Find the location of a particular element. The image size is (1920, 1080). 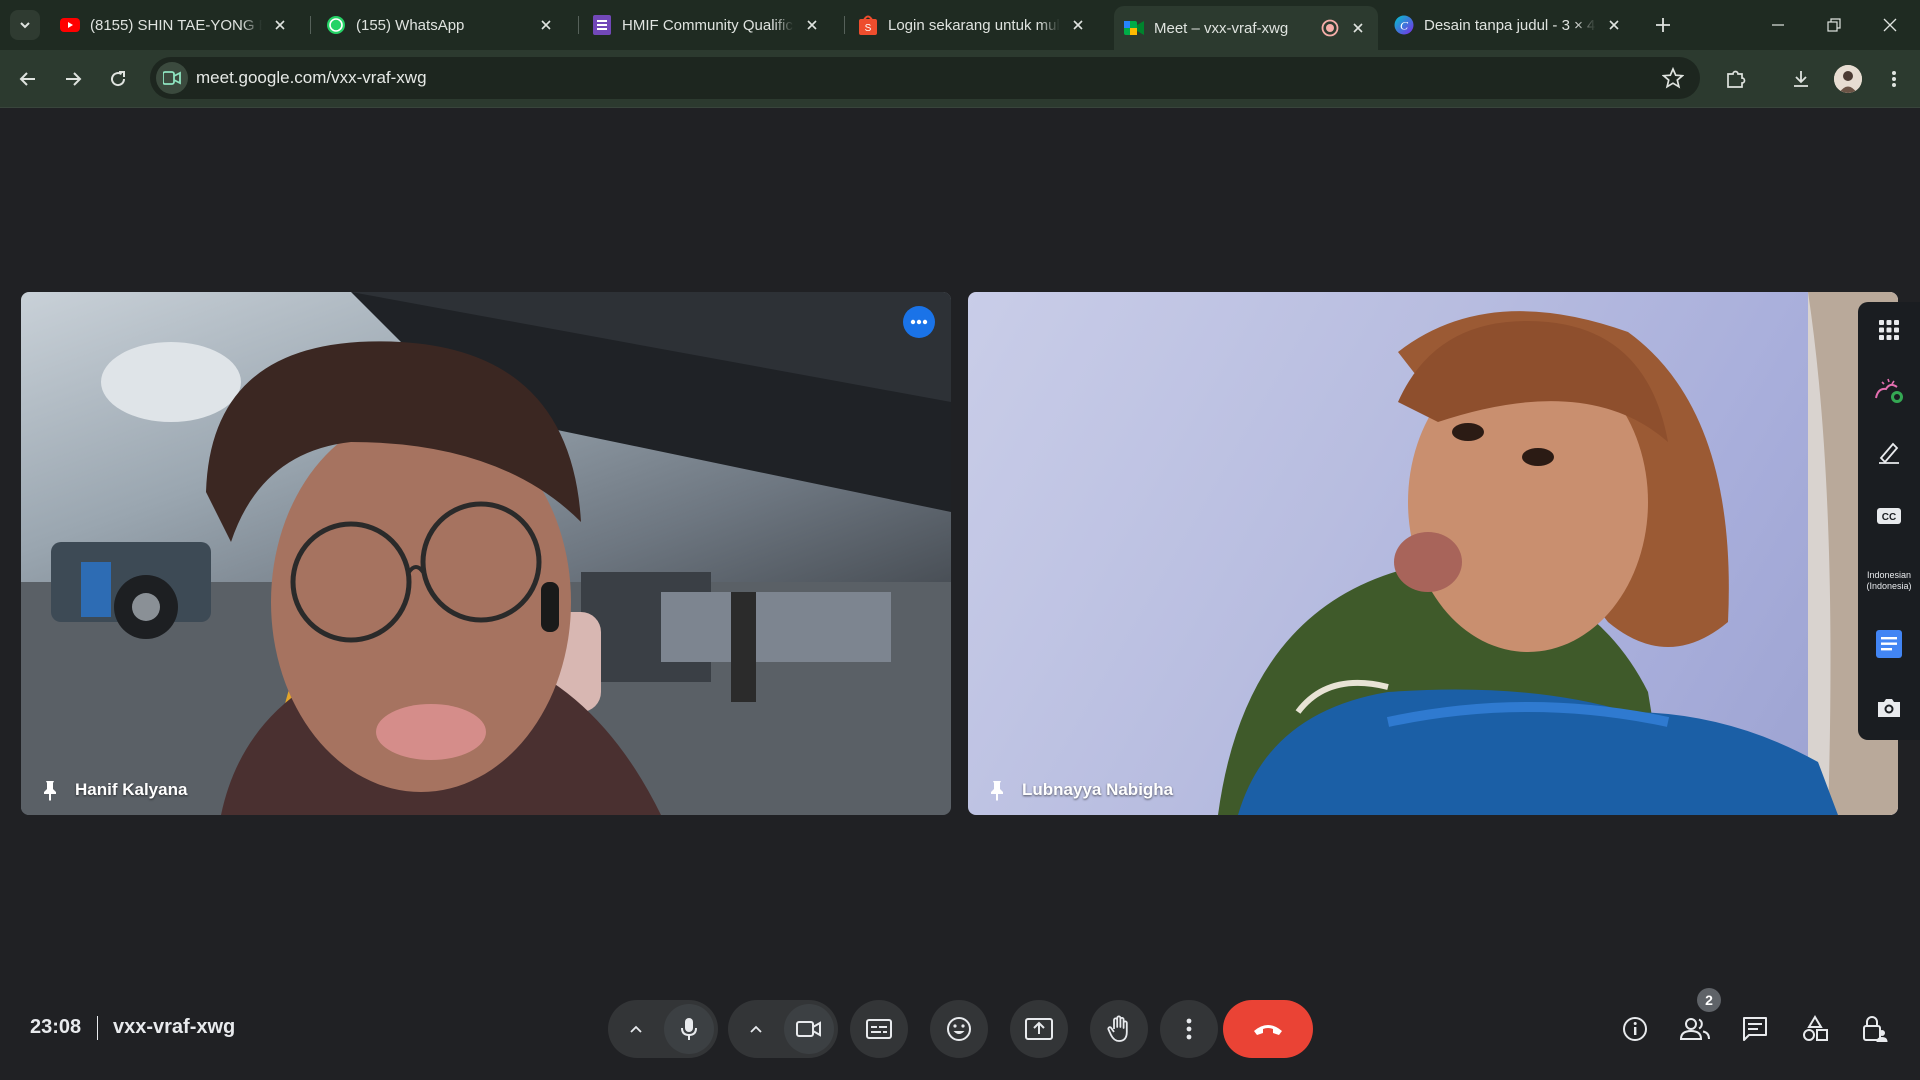

tab-shop-login: S Login sekarang untuk mula is located at coordinates (973, 25).